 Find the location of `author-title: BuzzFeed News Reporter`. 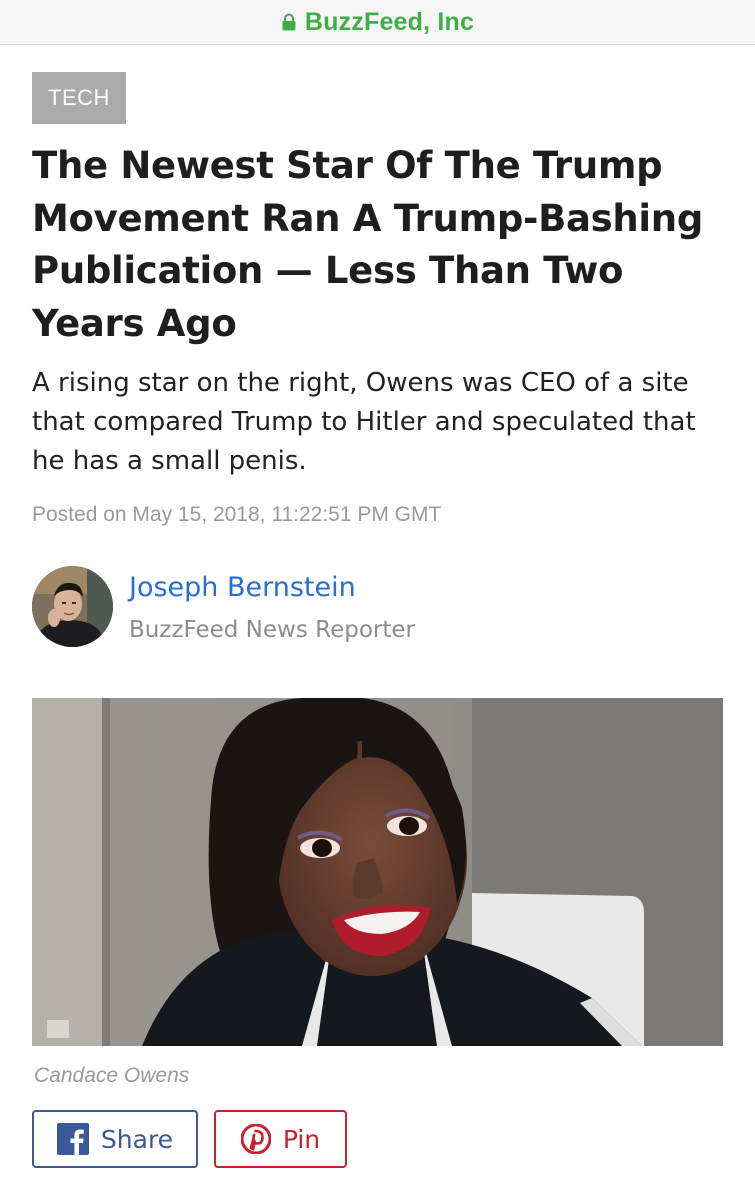

author-title: BuzzFeed News Reporter is located at coordinates (272, 630).